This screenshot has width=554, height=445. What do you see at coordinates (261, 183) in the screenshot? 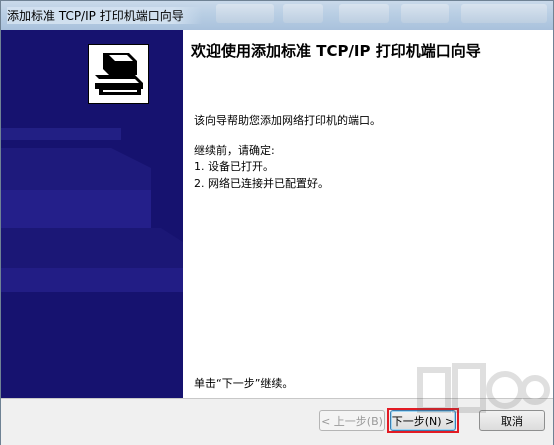
I see `requirement-item: 2. 网络已连接并已配置好。` at bounding box center [261, 183].